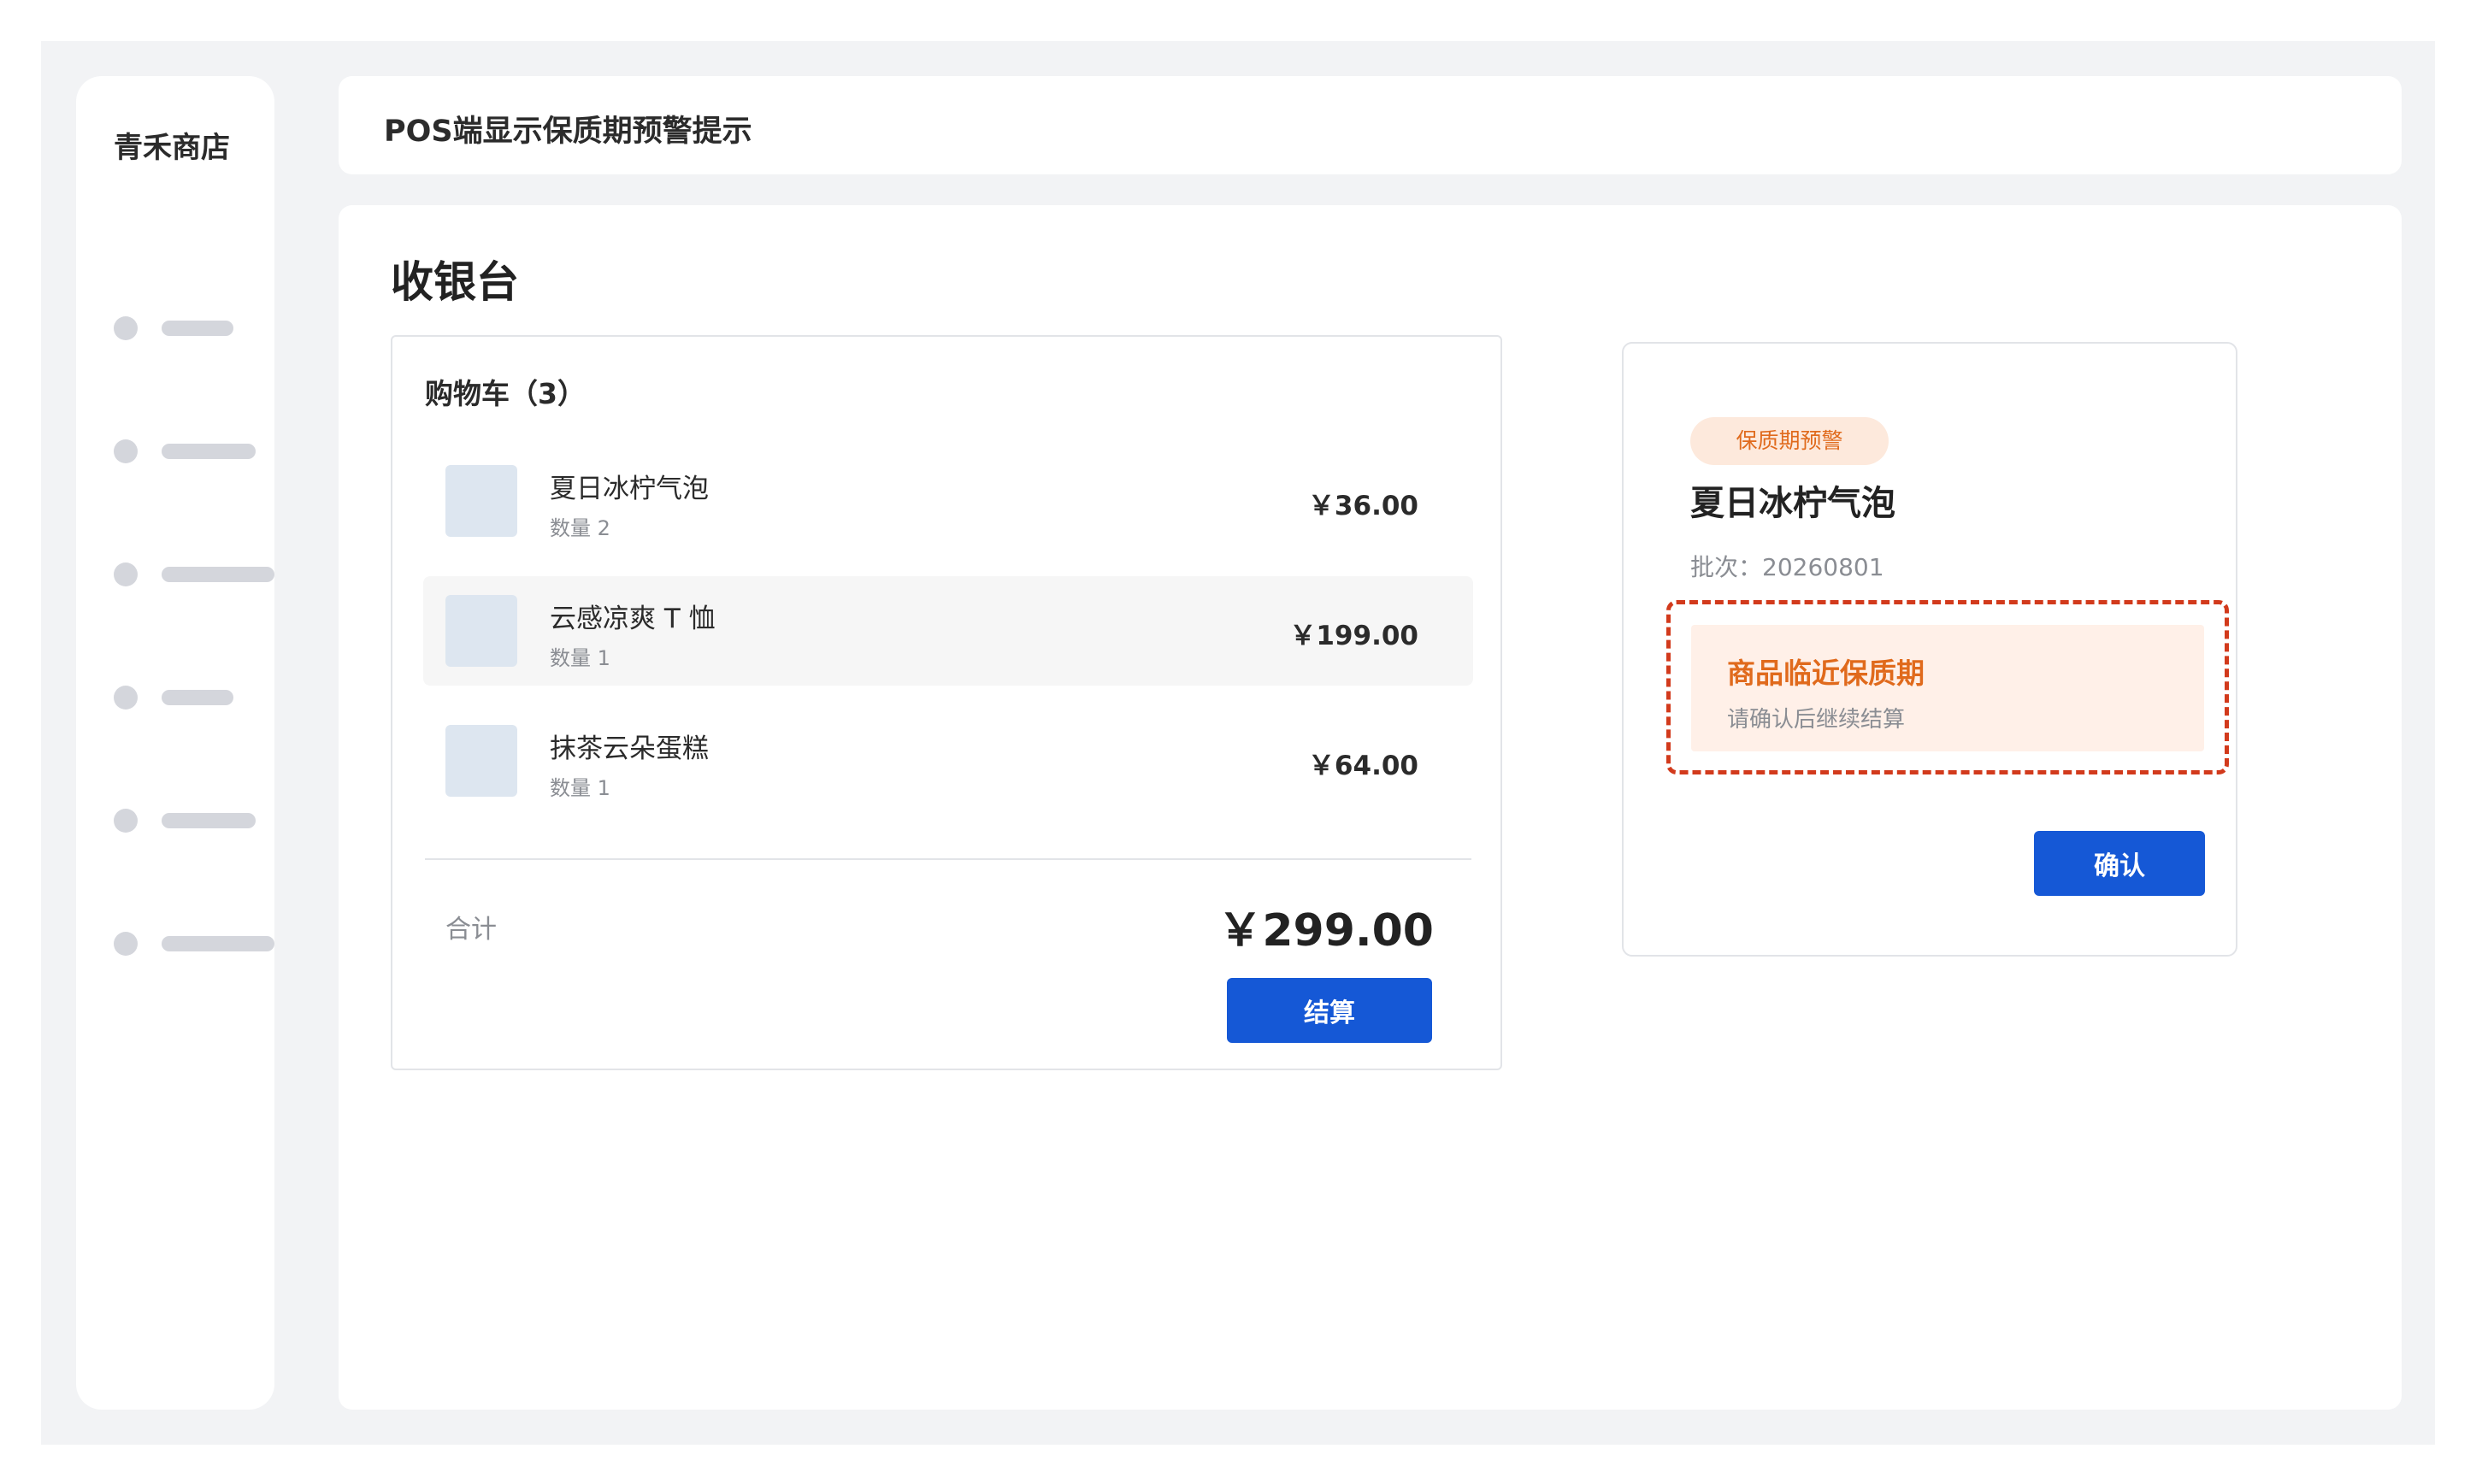 The width and height of the screenshot is (2476, 1484). I want to click on brand-name: 青禾商店, so click(172, 148).